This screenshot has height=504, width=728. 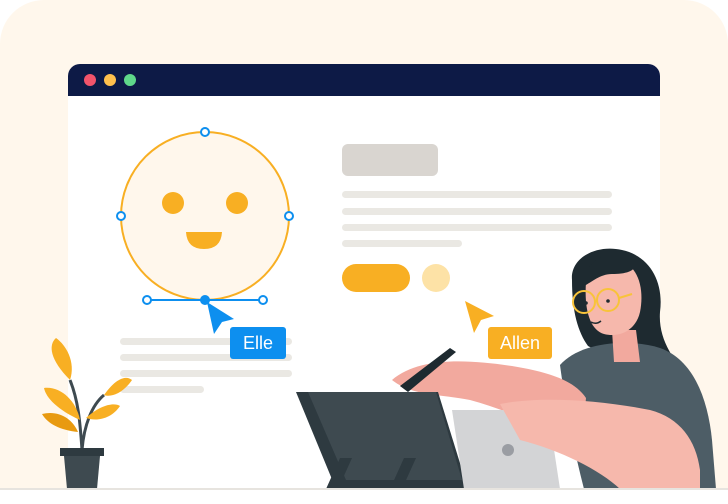 What do you see at coordinates (626, 346) in the screenshot?
I see `woman-neck` at bounding box center [626, 346].